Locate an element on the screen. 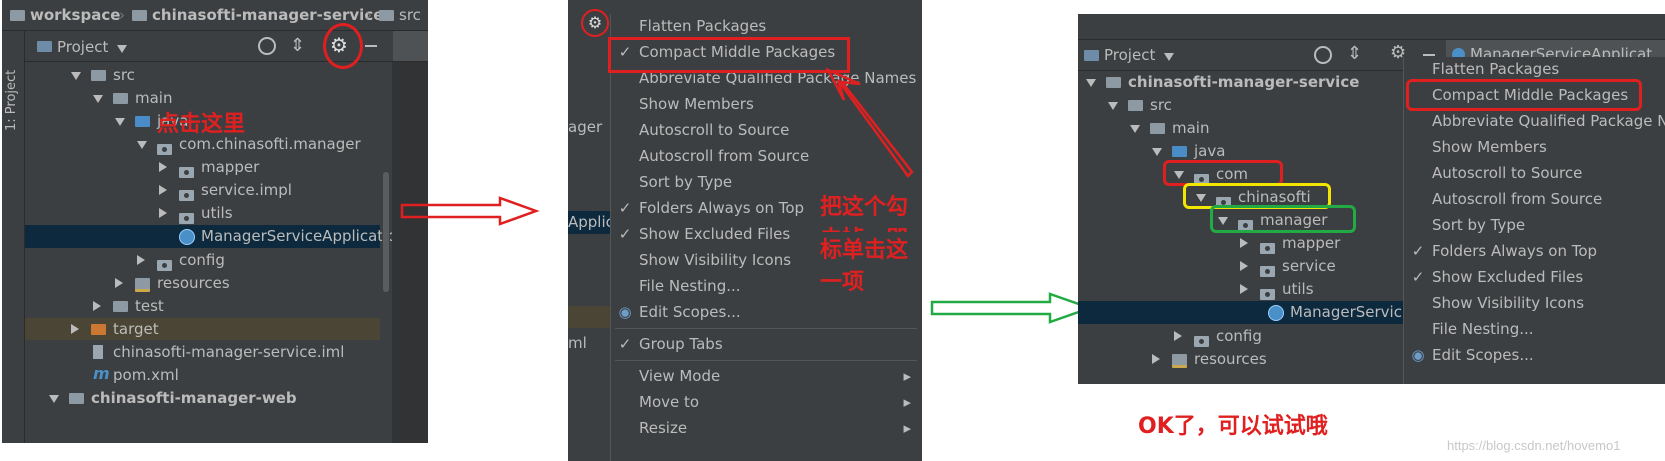 Image resolution: width=1665 pixels, height=461 pixels. tree-node-module: chinasofti-manager-service is located at coordinates (1240, 82).